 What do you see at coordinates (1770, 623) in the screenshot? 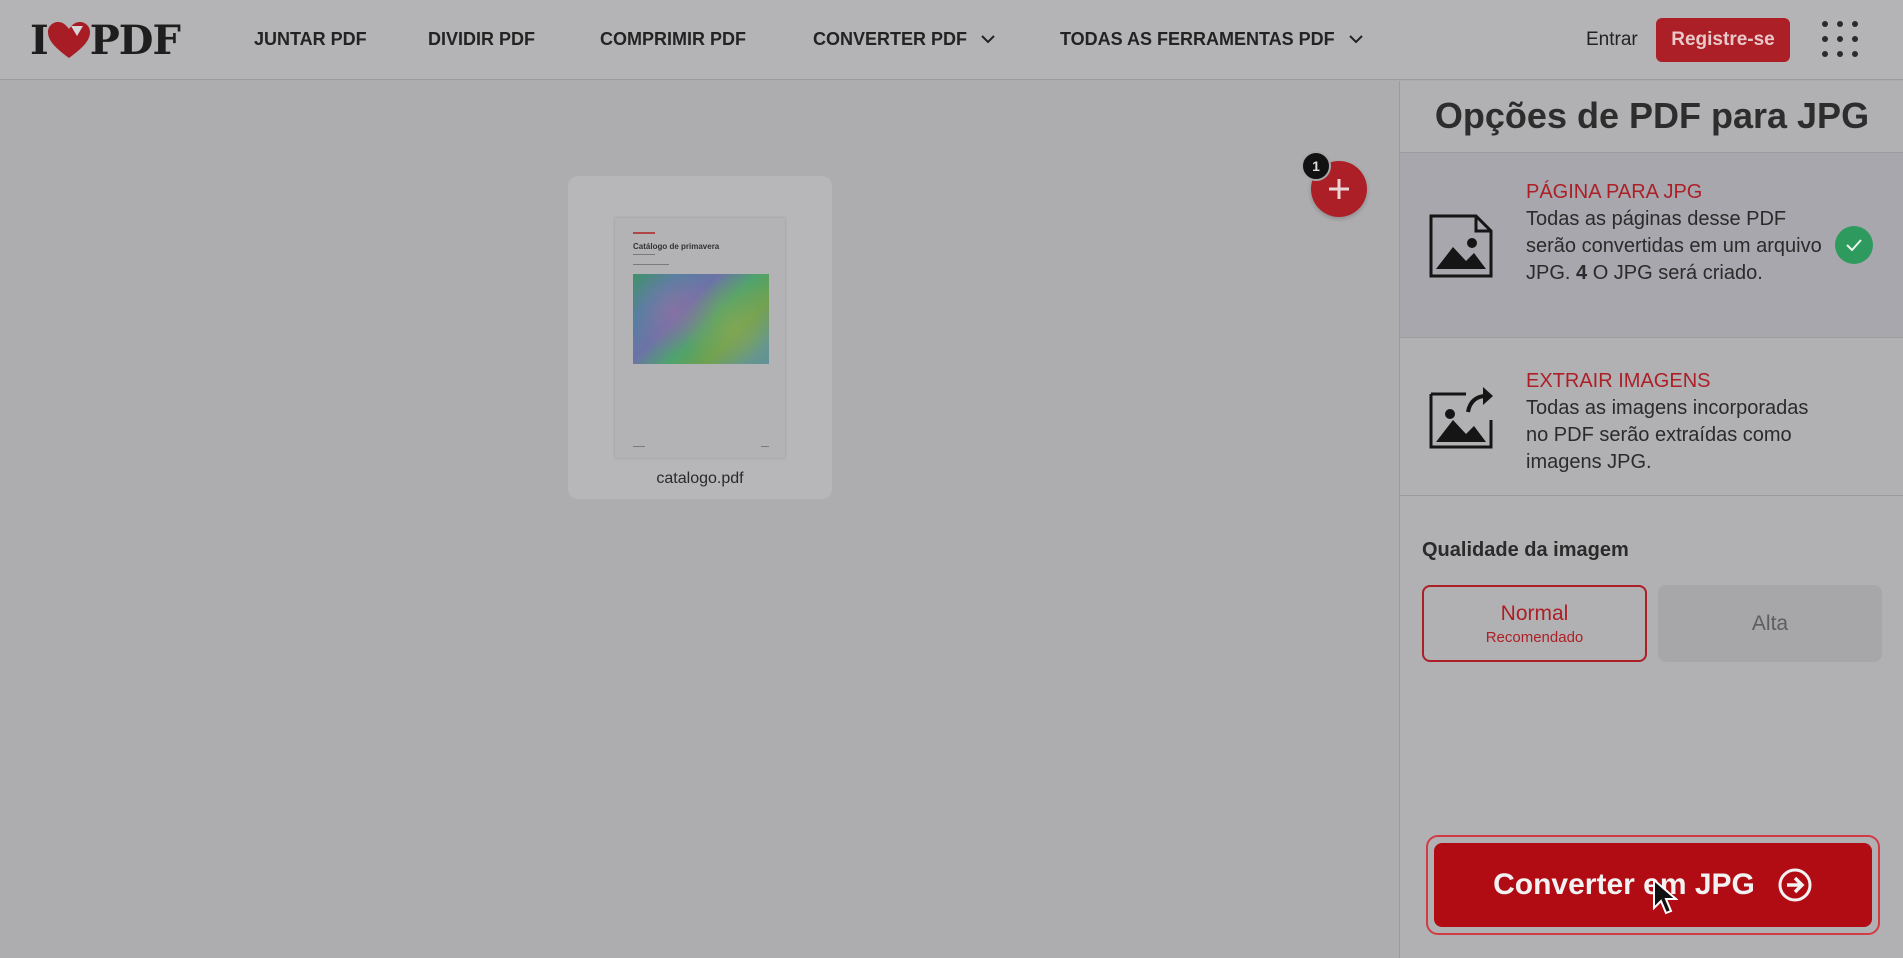
I see `quality-high-button: Alta` at bounding box center [1770, 623].